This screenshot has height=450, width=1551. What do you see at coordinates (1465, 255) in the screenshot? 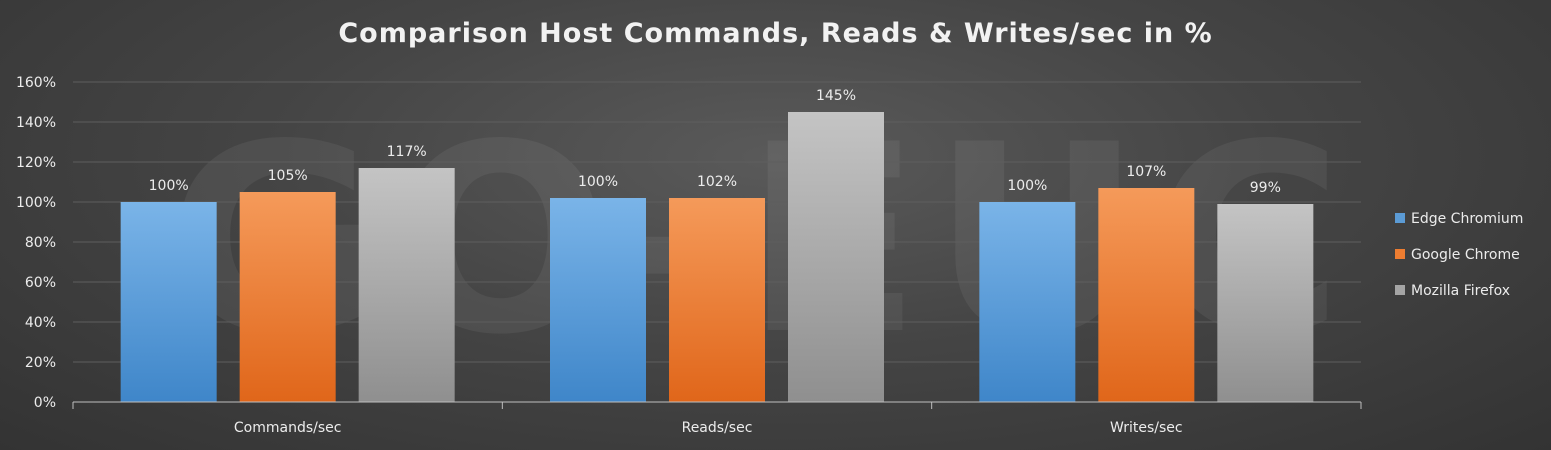
I see `legend-label: Google Chrome` at bounding box center [1465, 255].